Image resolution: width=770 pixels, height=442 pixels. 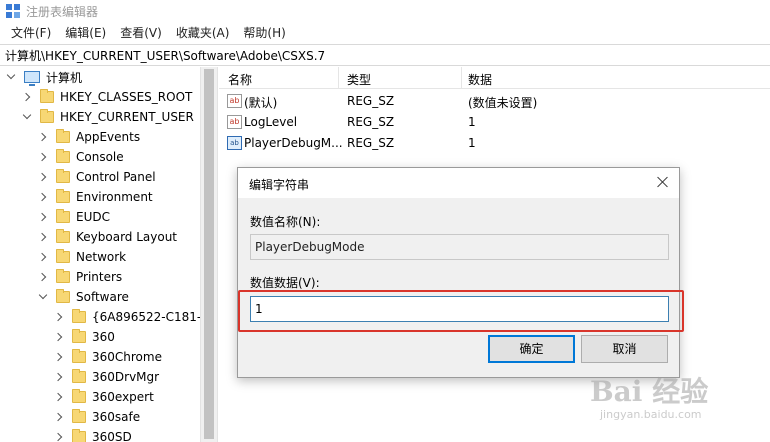 What do you see at coordinates (99, 277) in the screenshot?
I see `tree-item-label: Printers` at bounding box center [99, 277].